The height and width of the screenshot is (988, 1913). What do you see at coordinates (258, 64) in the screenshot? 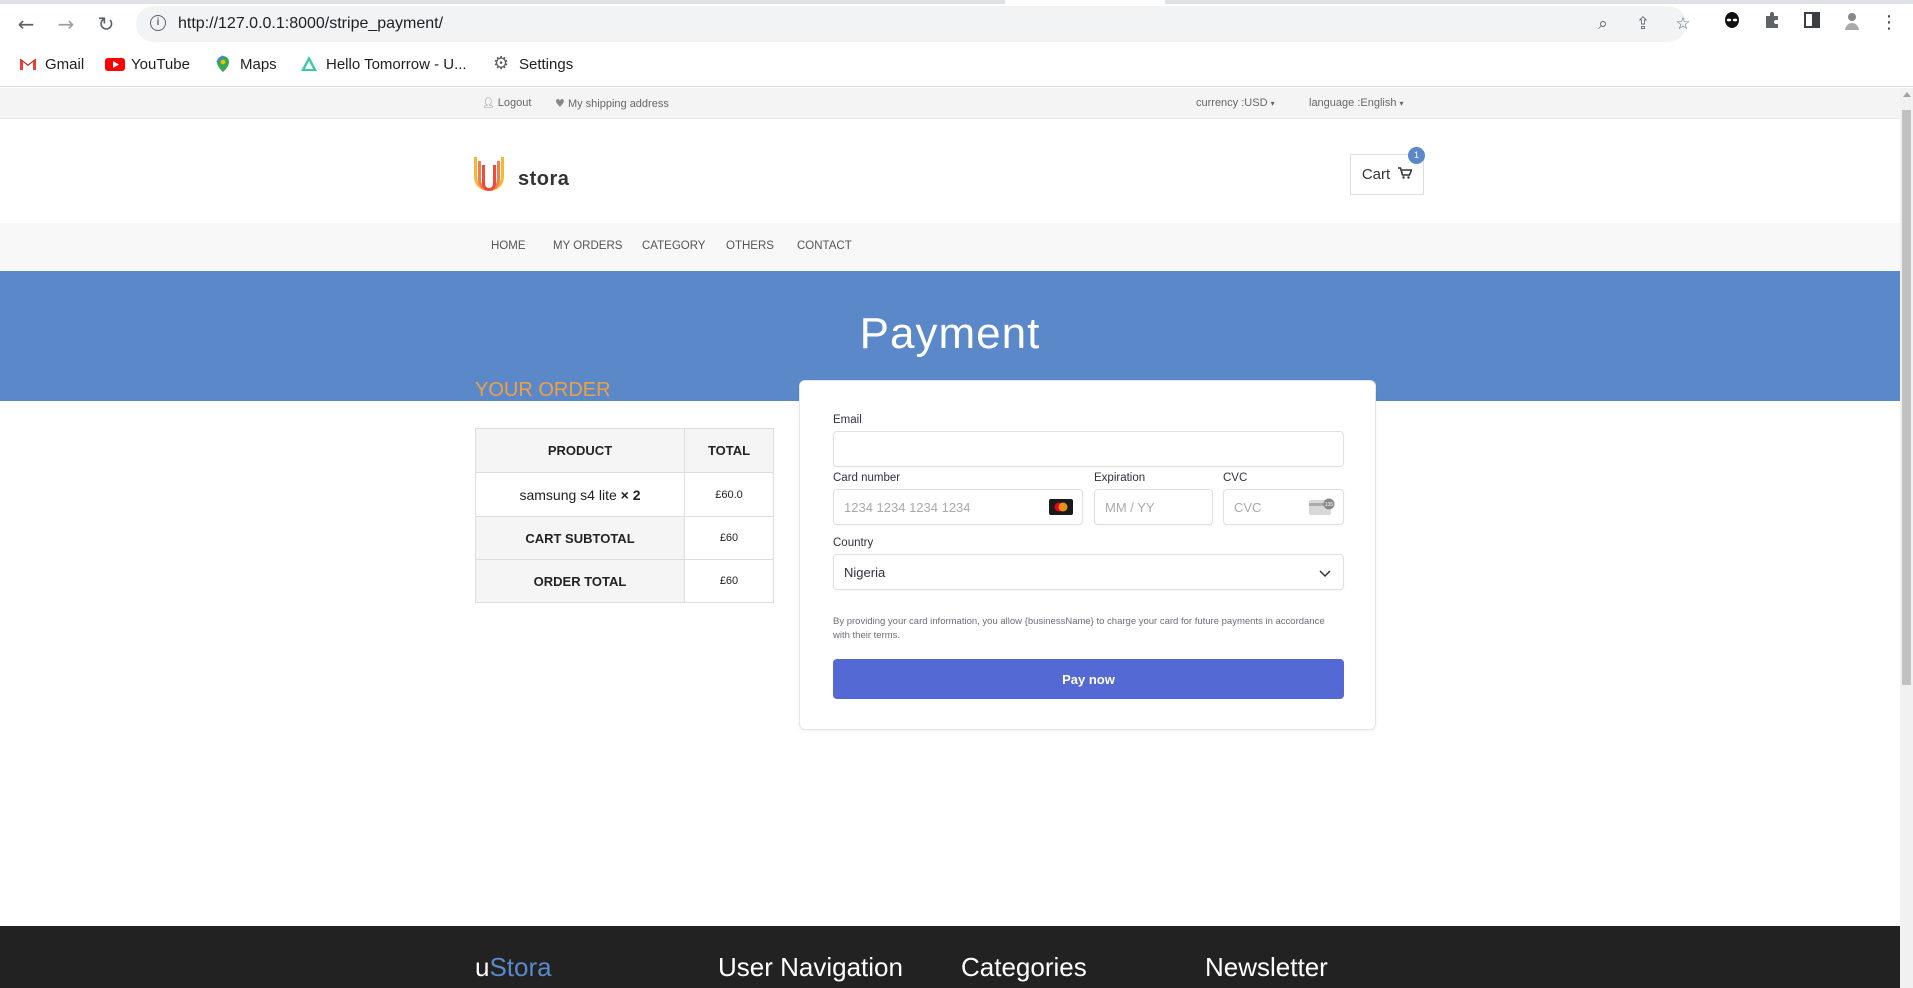
I see `bookmark-label: Maps` at bounding box center [258, 64].